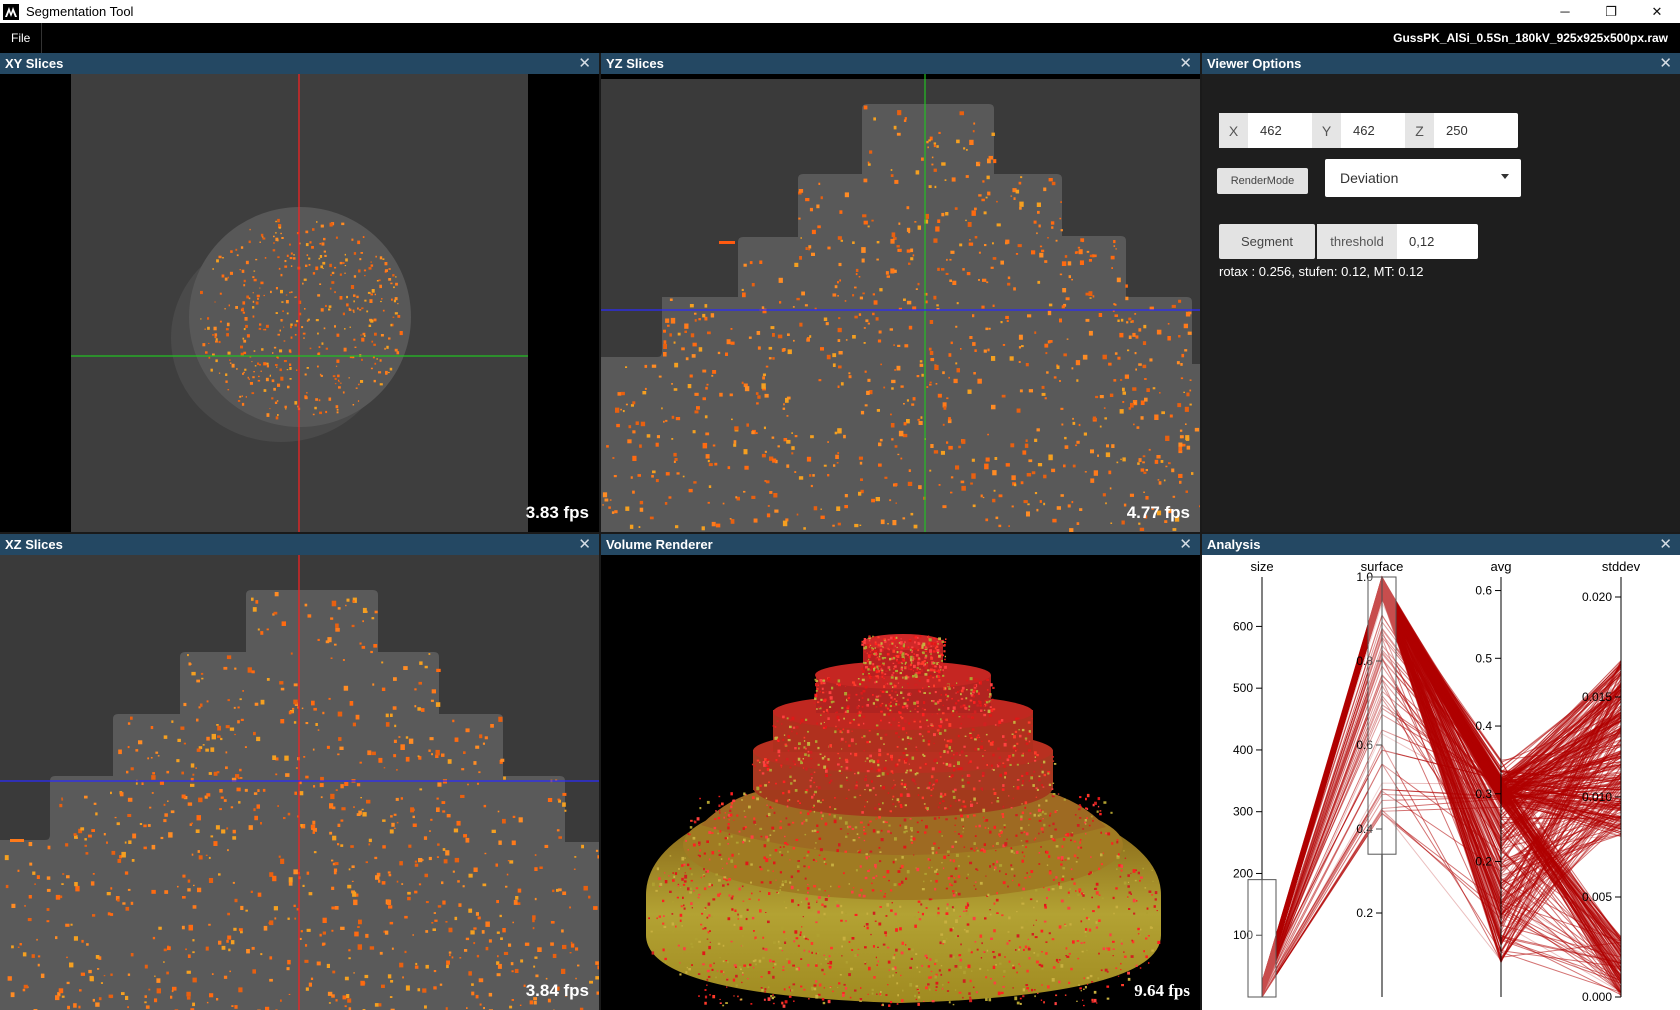 This screenshot has width=1680, height=1010. I want to click on menu-file: File, so click(21, 38).